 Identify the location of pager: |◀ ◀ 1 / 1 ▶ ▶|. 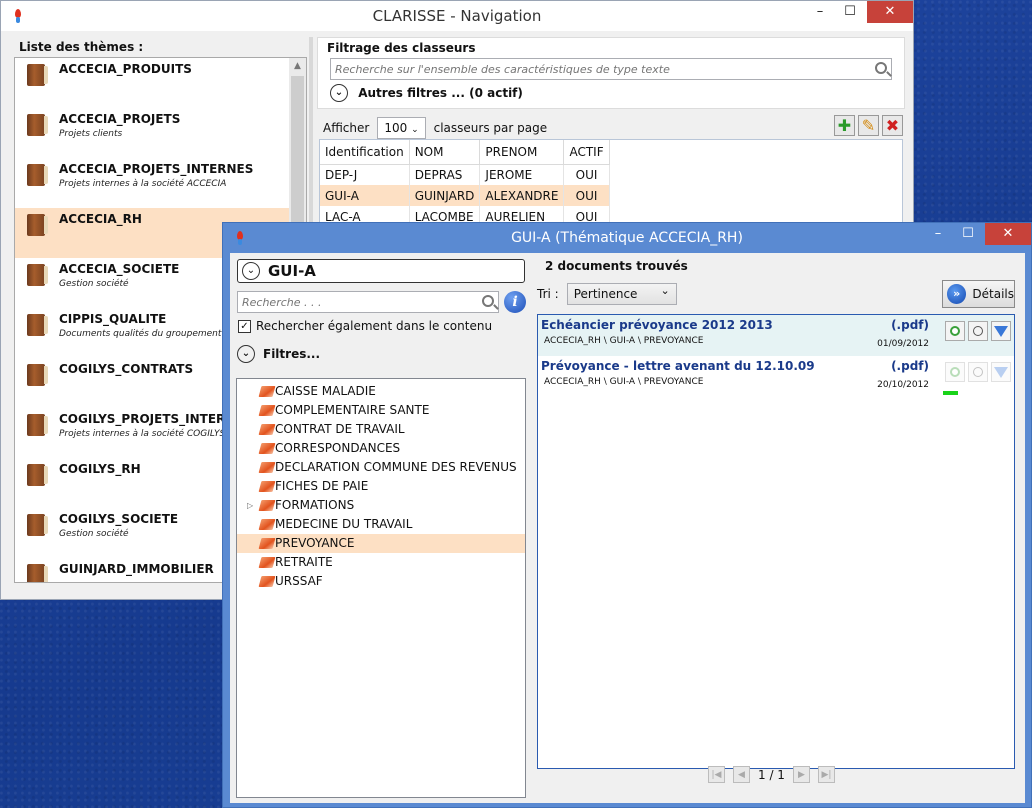
(771, 774).